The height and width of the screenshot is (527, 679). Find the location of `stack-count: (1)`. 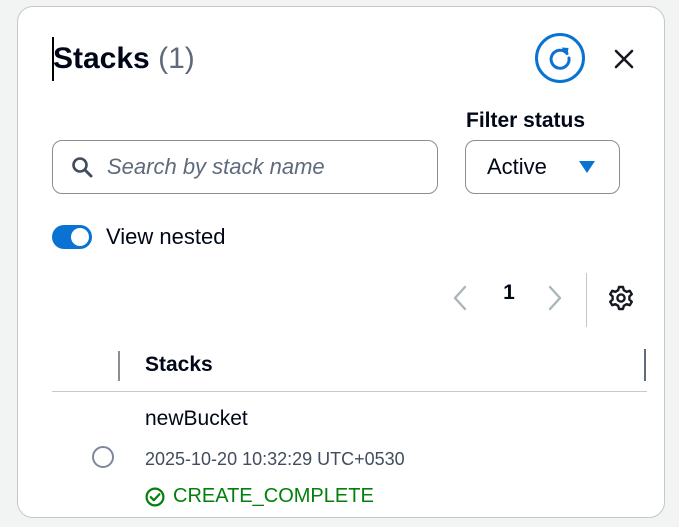

stack-count: (1) is located at coordinates (176, 58).